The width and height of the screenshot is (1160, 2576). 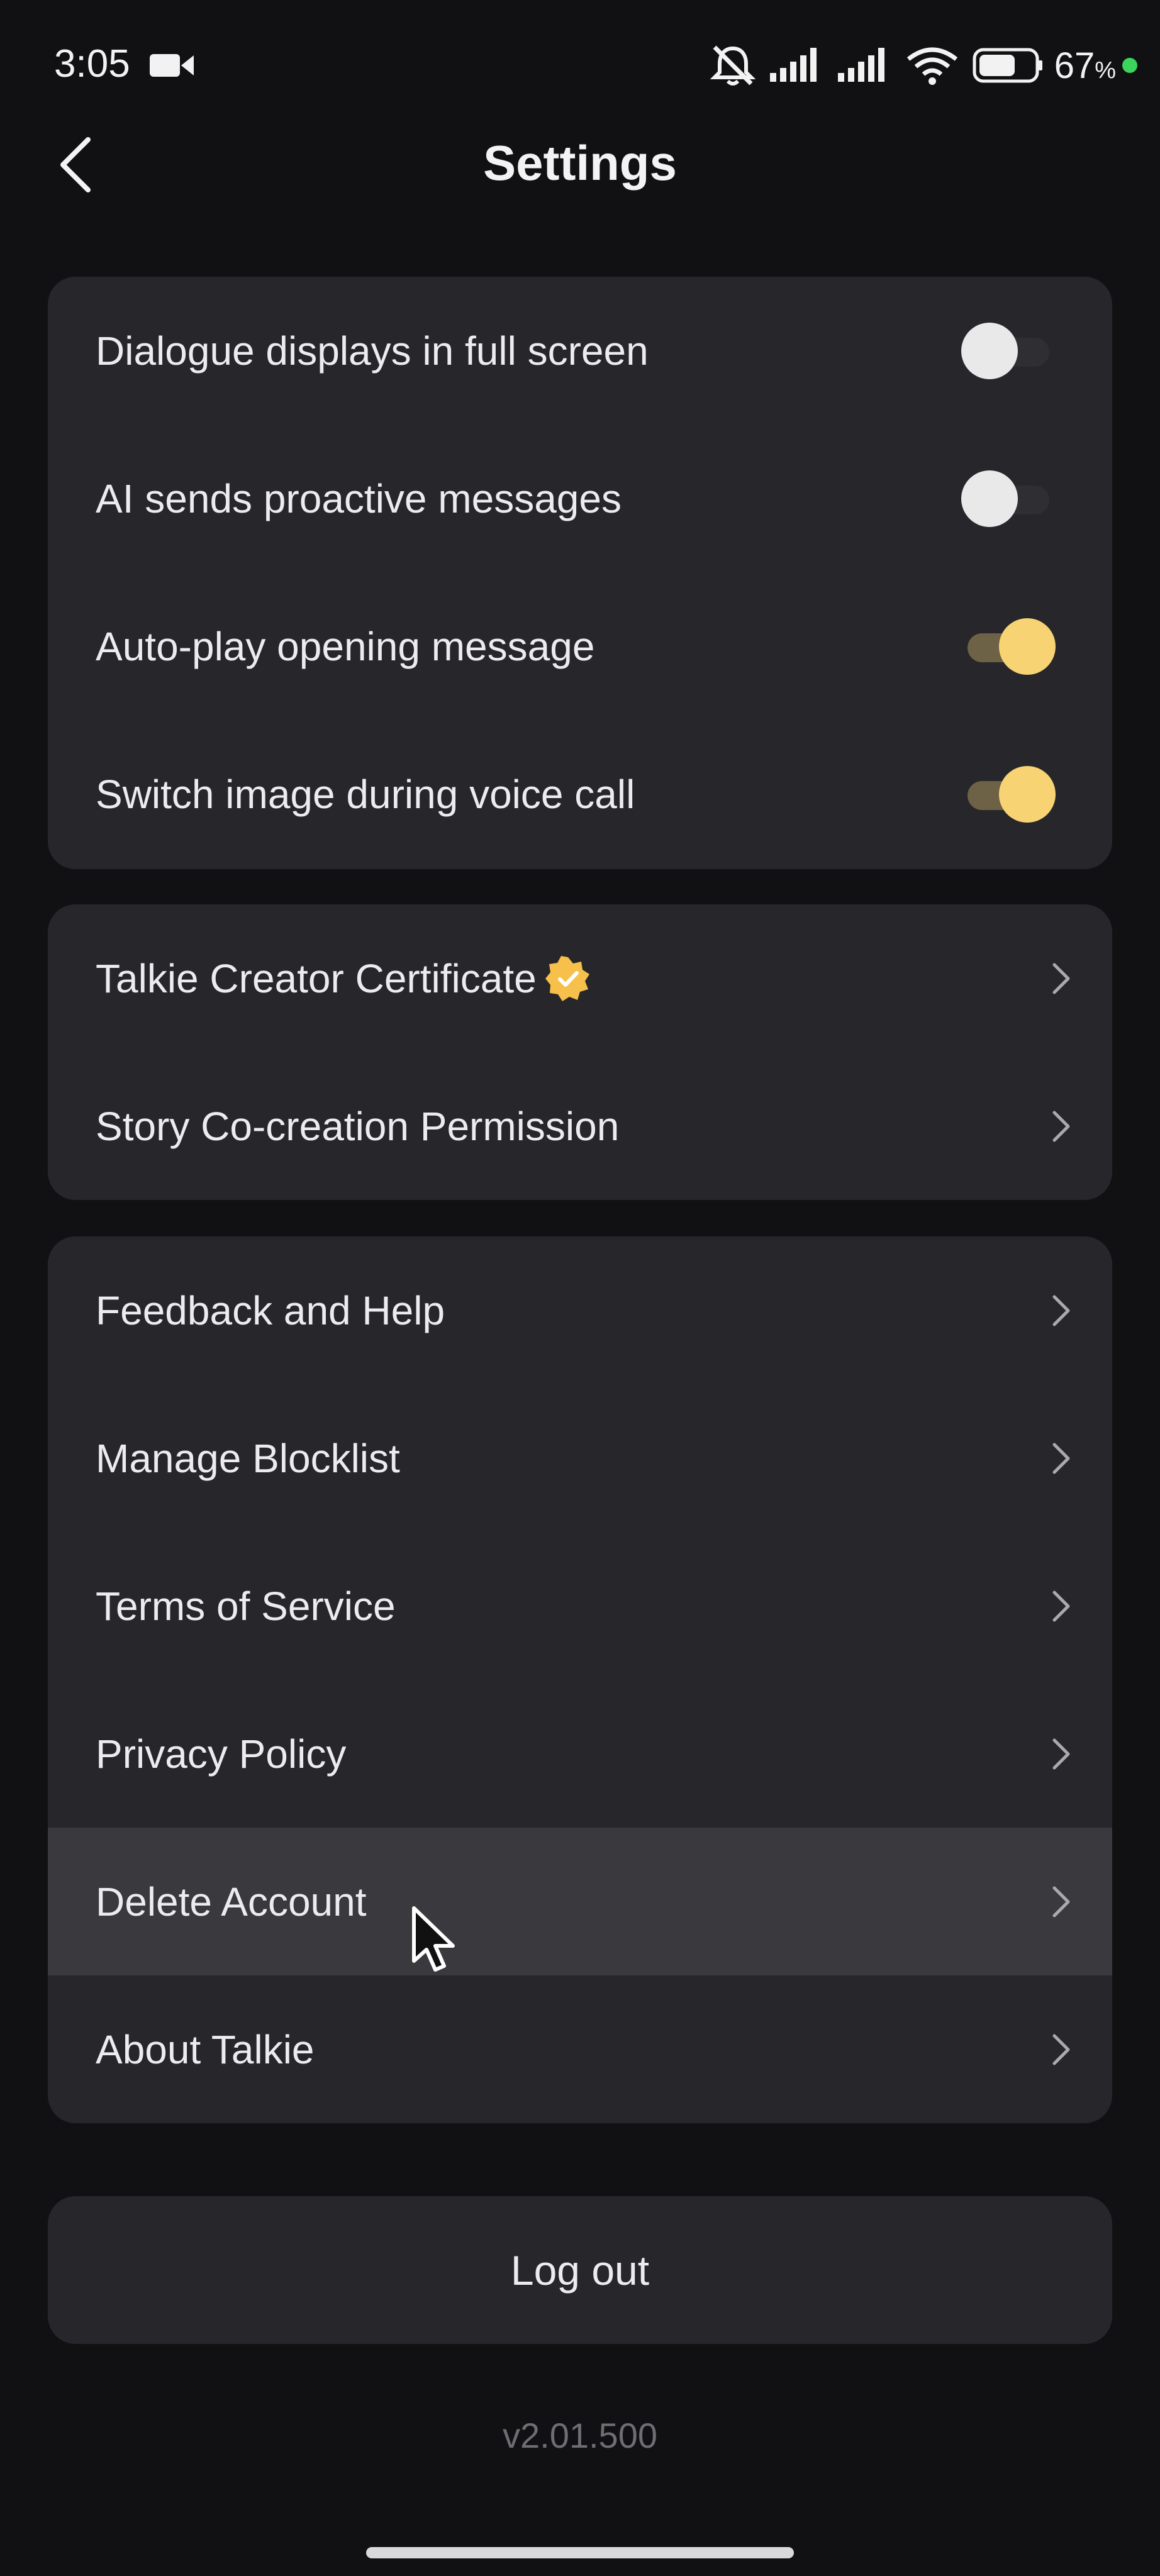 What do you see at coordinates (580, 2270) in the screenshot?
I see `logout-button: Log out` at bounding box center [580, 2270].